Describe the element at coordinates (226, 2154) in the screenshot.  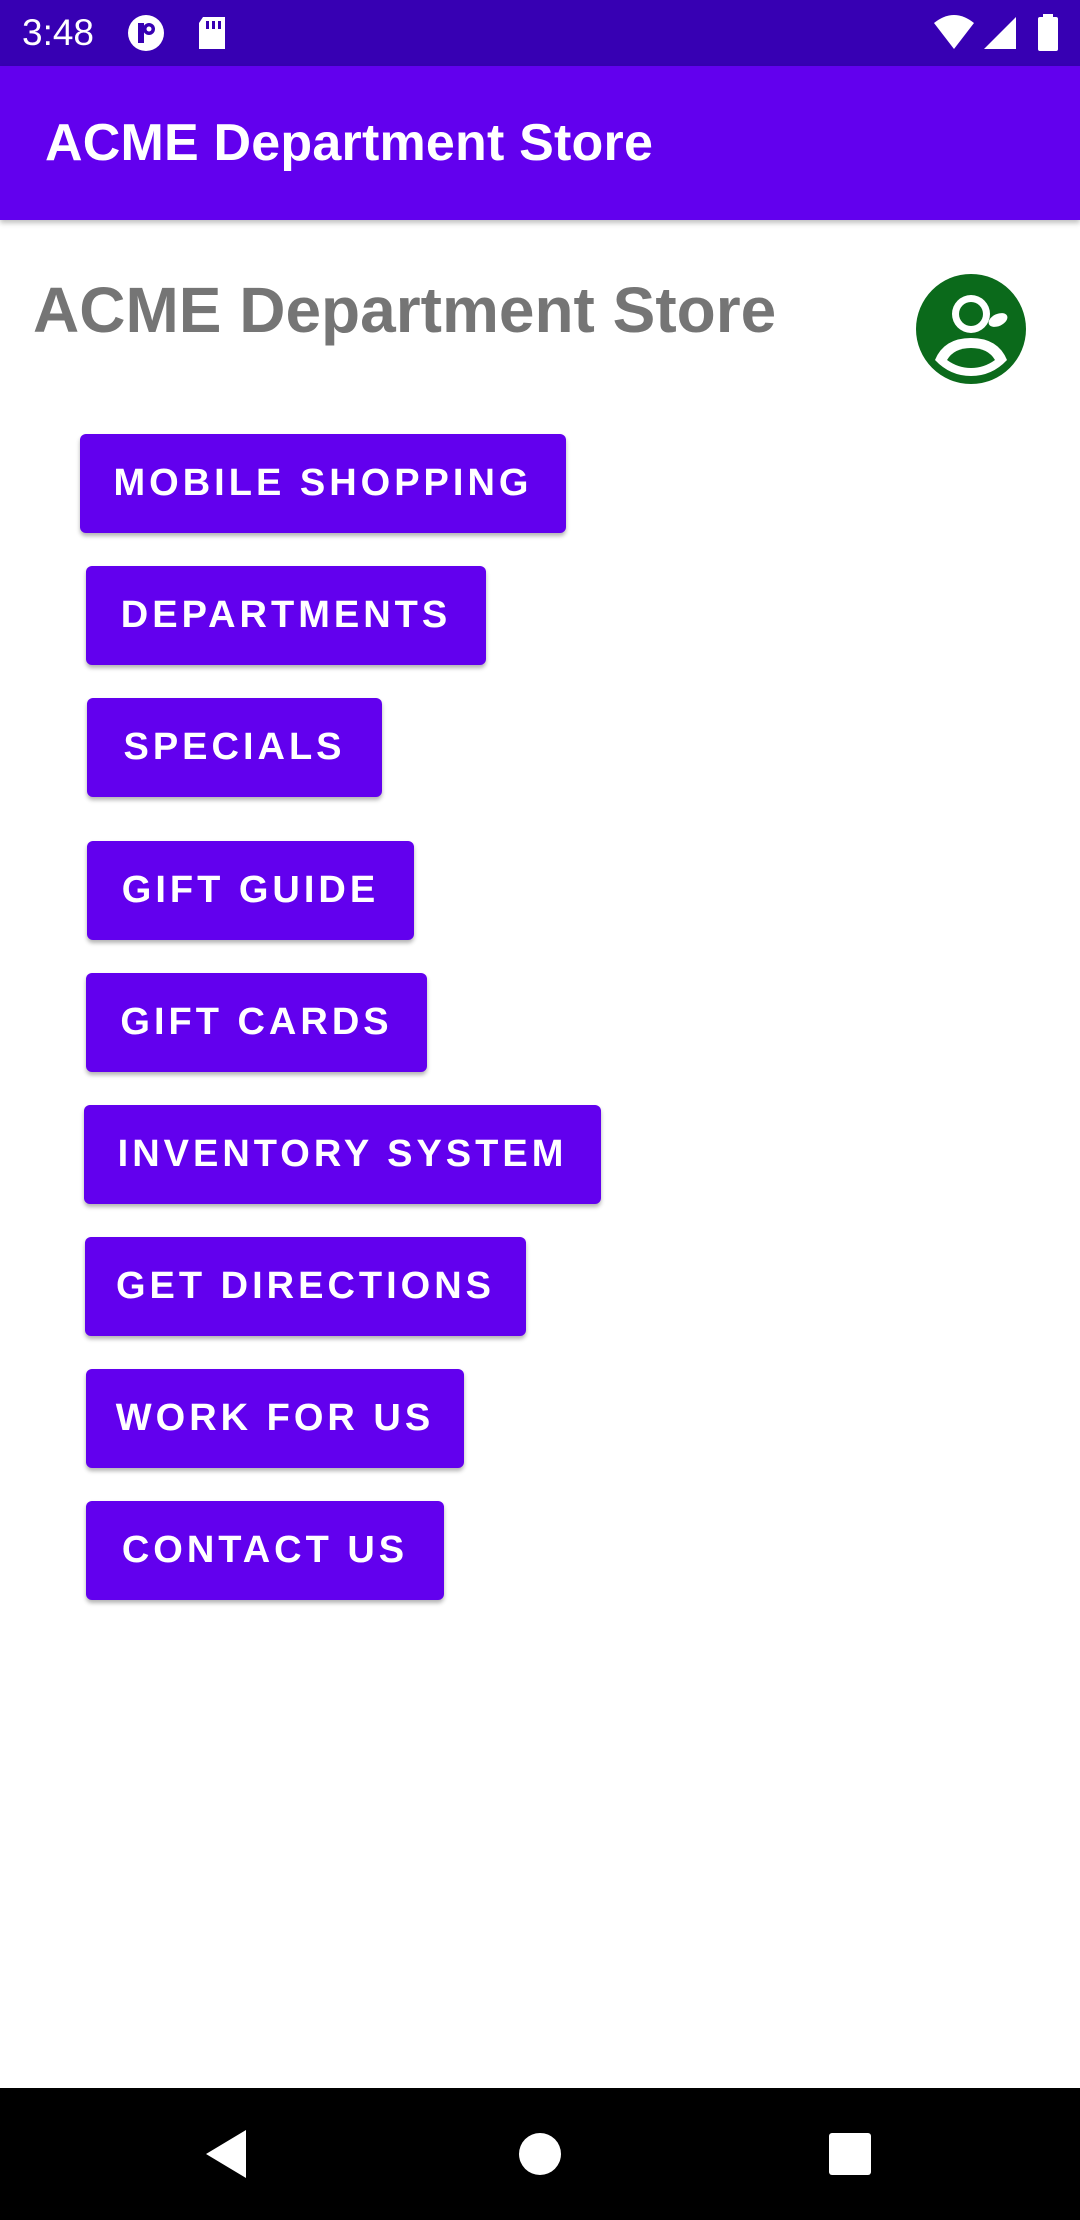
I see `back-icon` at that location.